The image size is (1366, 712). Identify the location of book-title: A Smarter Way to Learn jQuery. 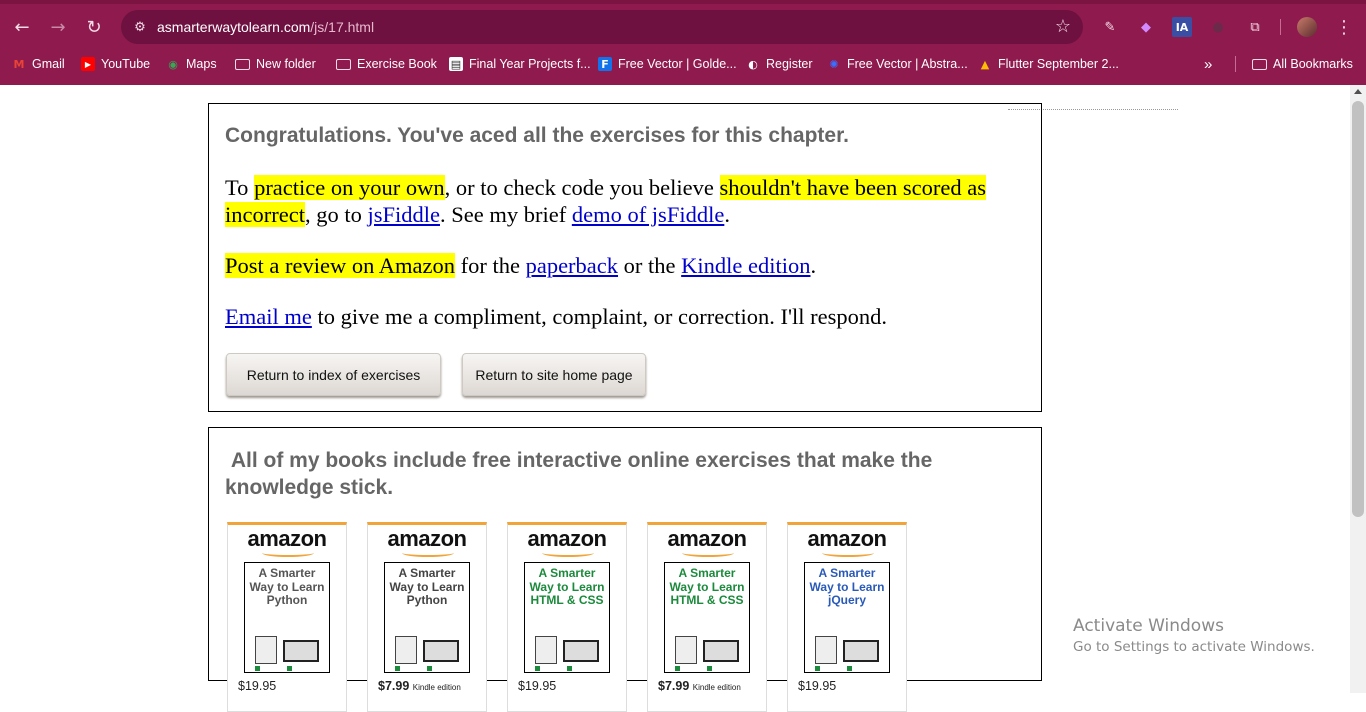
(847, 586).